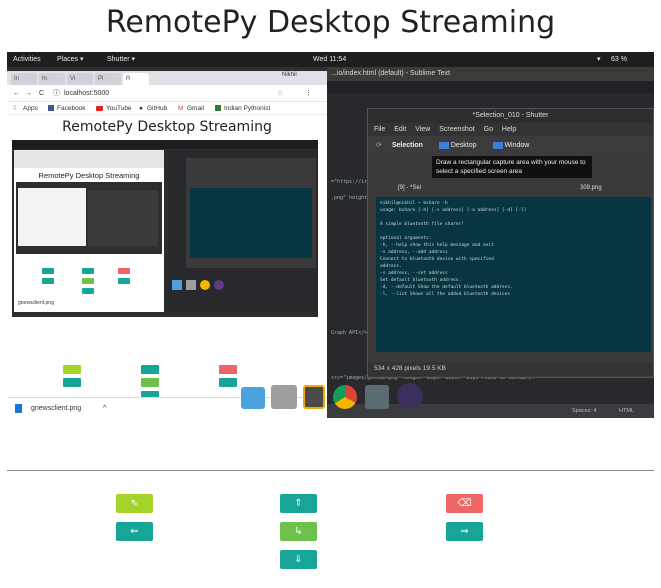  I want to click on bookmark-facebook: Facebook, so click(71, 108).